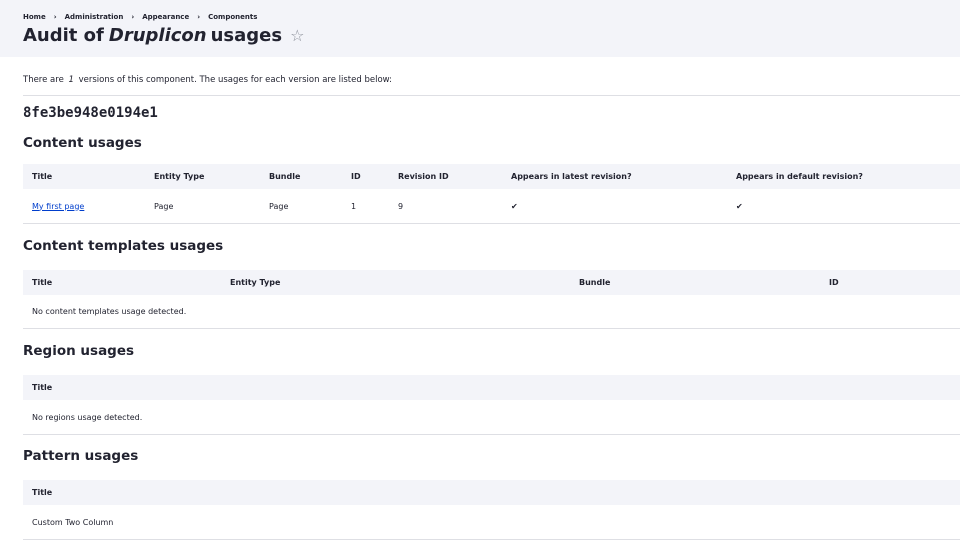 The image size is (960, 554). Describe the element at coordinates (354, 206) in the screenshot. I see `cell-id: 1` at that location.